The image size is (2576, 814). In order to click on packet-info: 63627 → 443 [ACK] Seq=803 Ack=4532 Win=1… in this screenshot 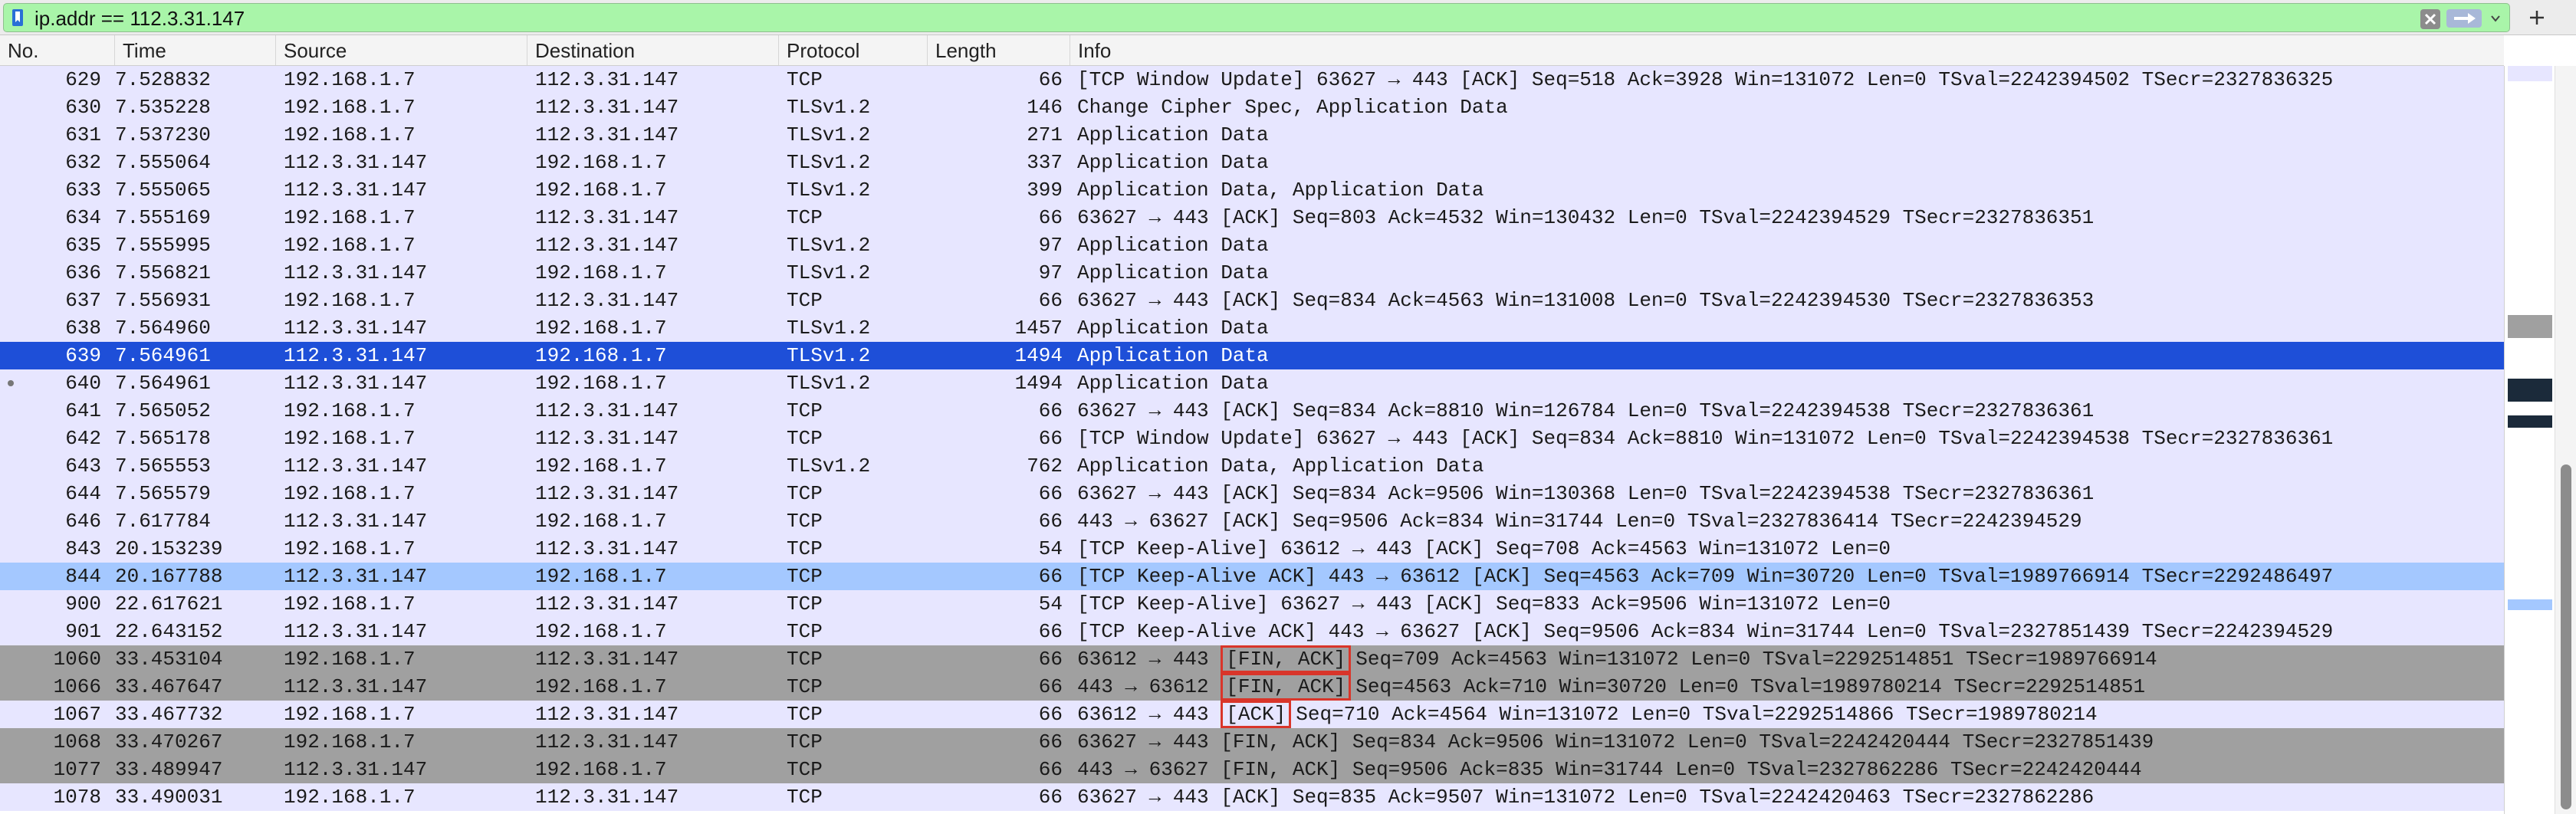, I will do `click(1586, 217)`.